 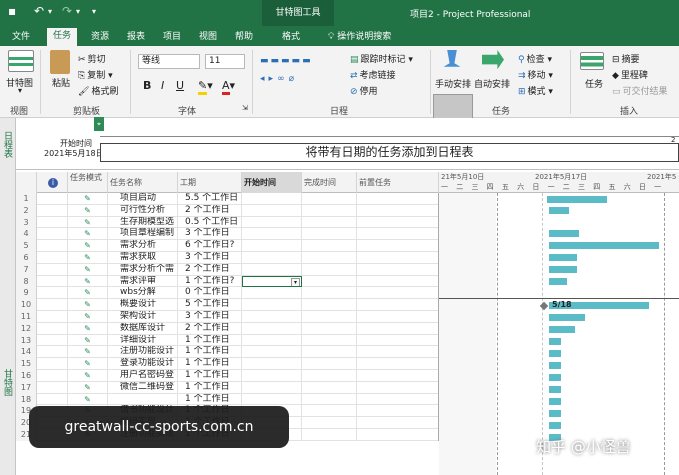 What do you see at coordinates (143, 352) in the screenshot?
I see `task-name-cell: 注册功能设计` at bounding box center [143, 352].